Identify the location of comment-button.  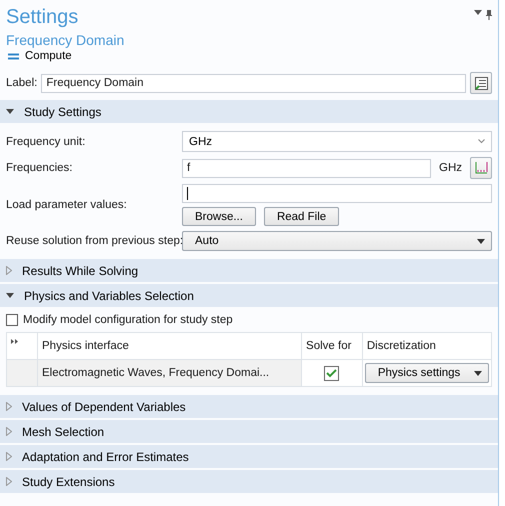
(481, 83).